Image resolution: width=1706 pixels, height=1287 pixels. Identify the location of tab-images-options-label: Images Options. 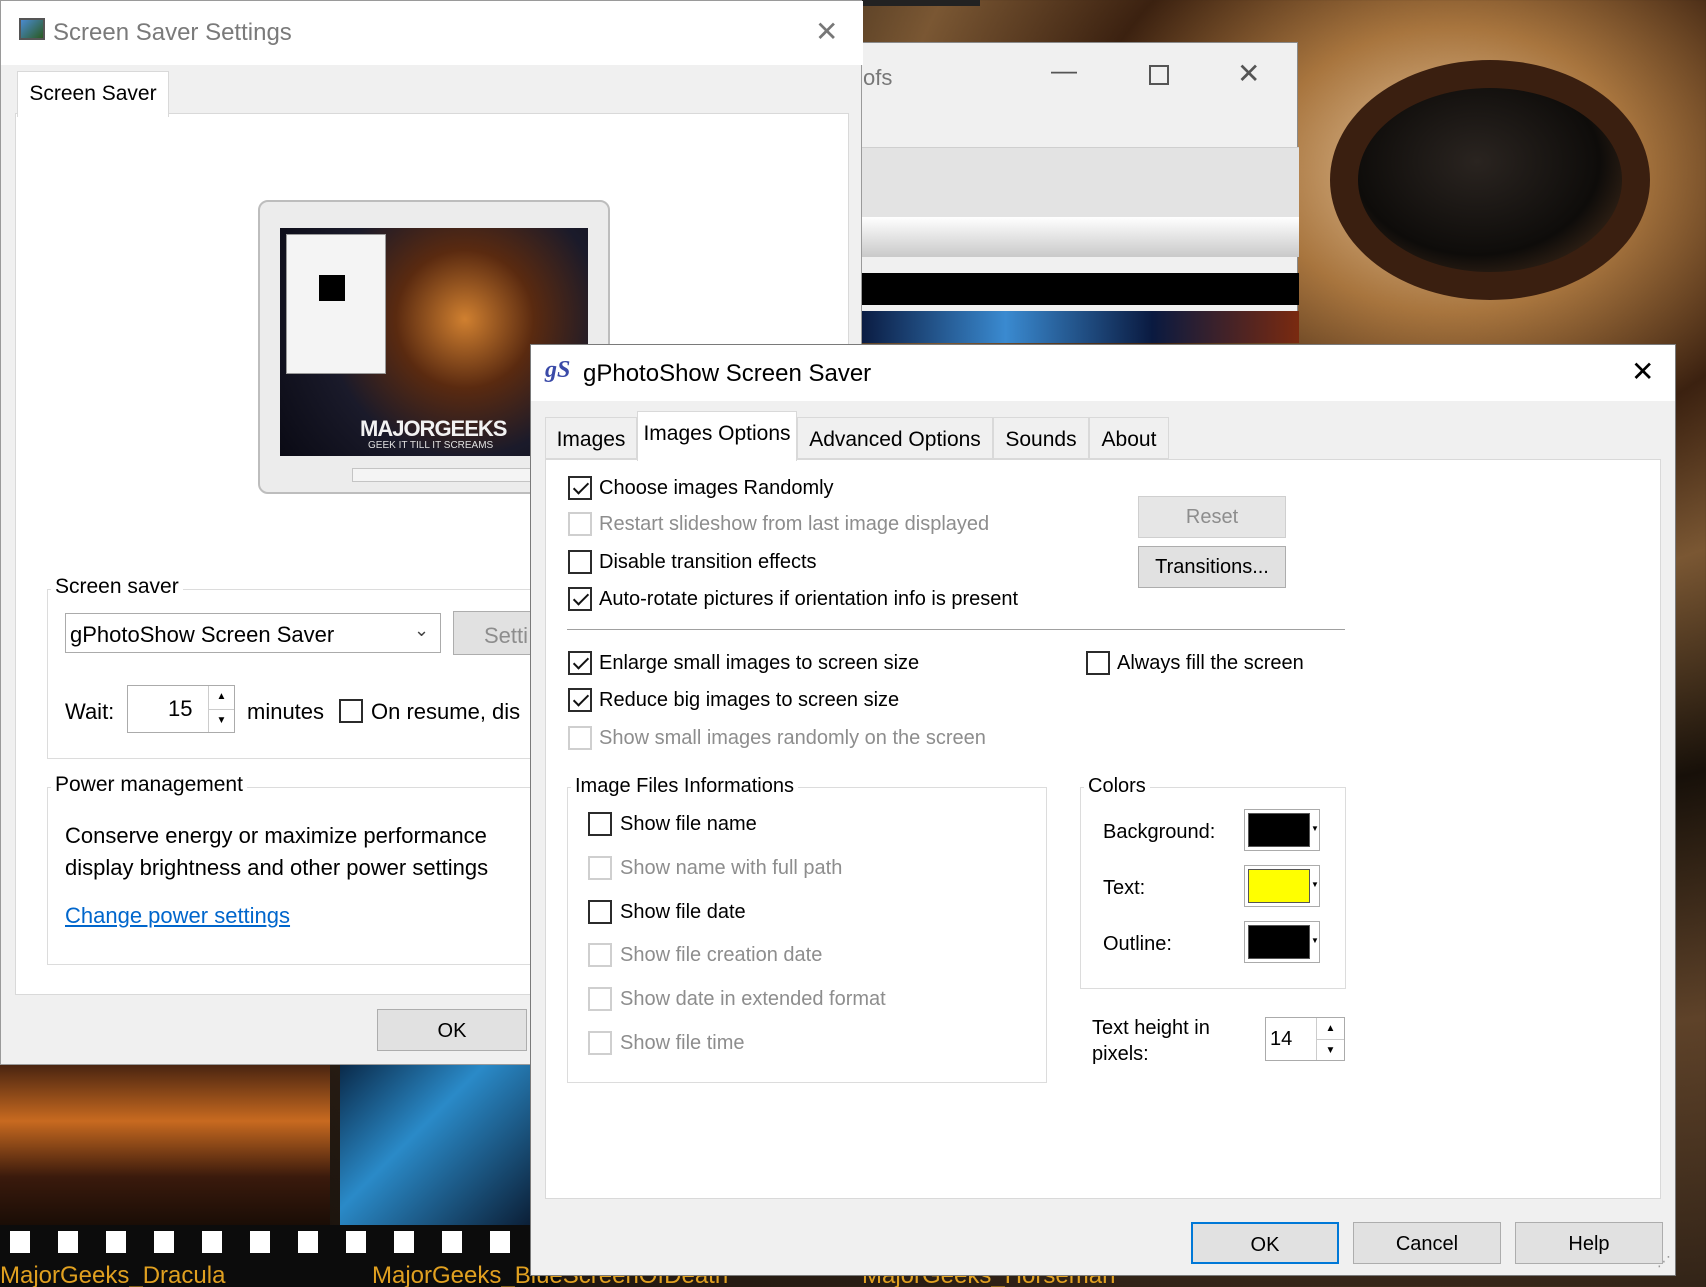
(717, 433).